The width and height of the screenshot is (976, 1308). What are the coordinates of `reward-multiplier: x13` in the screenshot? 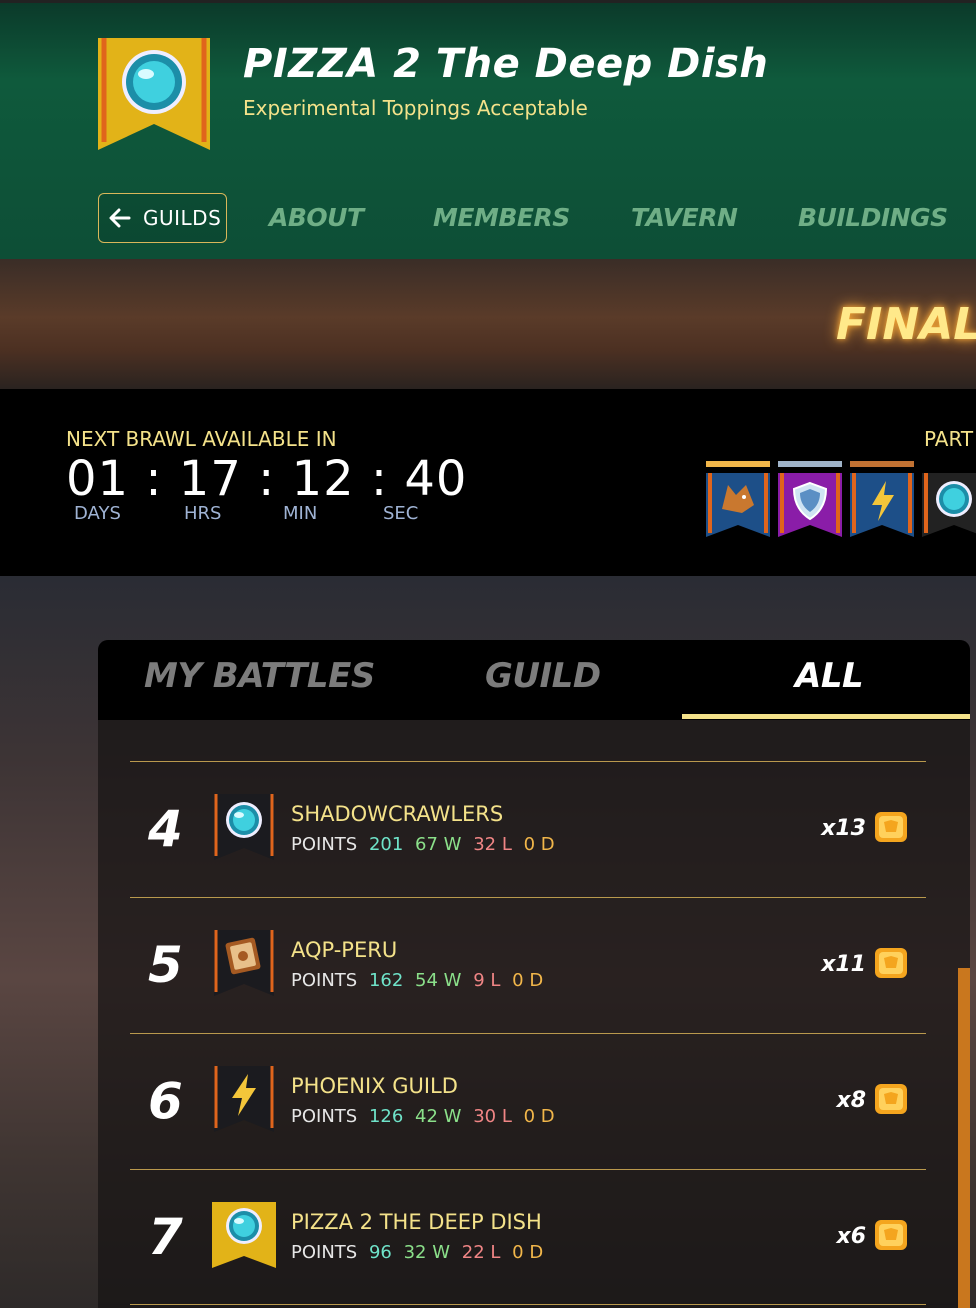 It's located at (843, 828).